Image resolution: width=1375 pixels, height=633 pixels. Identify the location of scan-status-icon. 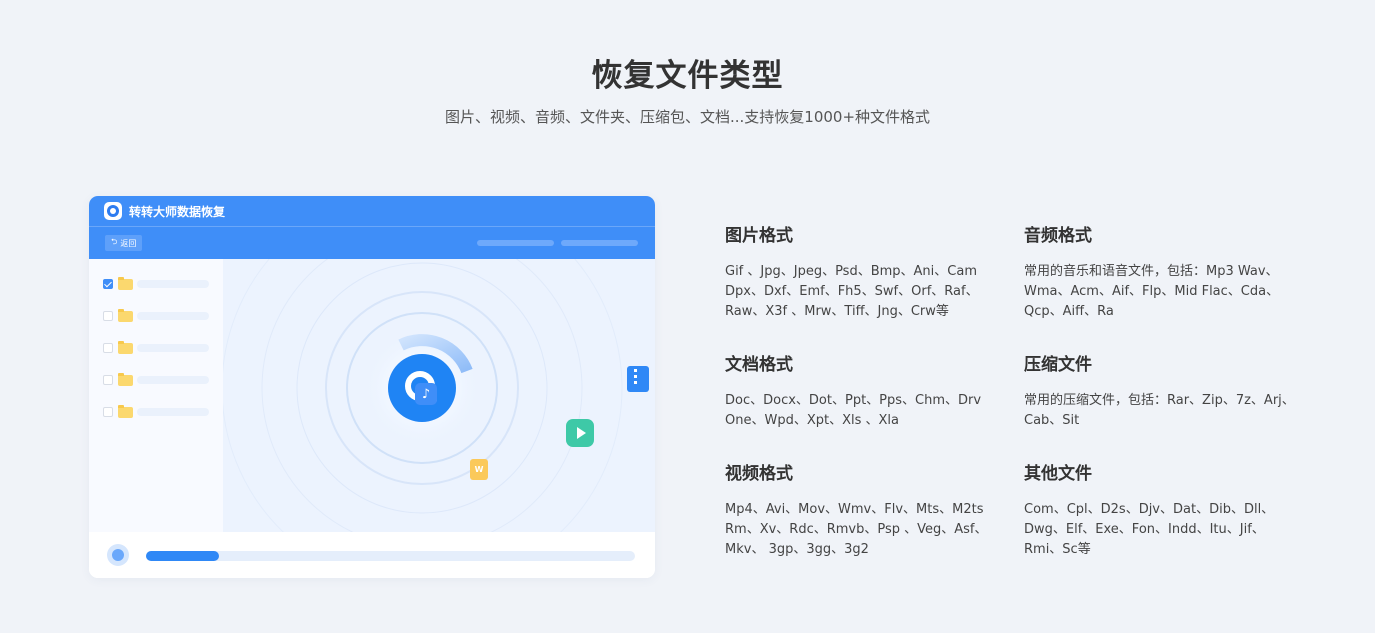
(118, 555).